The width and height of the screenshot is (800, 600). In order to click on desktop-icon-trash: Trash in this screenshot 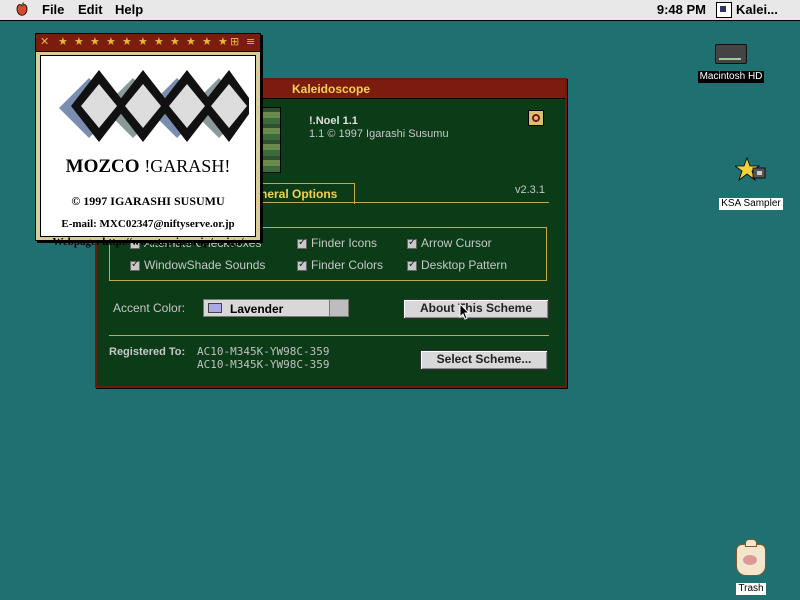, I will do `click(751, 567)`.